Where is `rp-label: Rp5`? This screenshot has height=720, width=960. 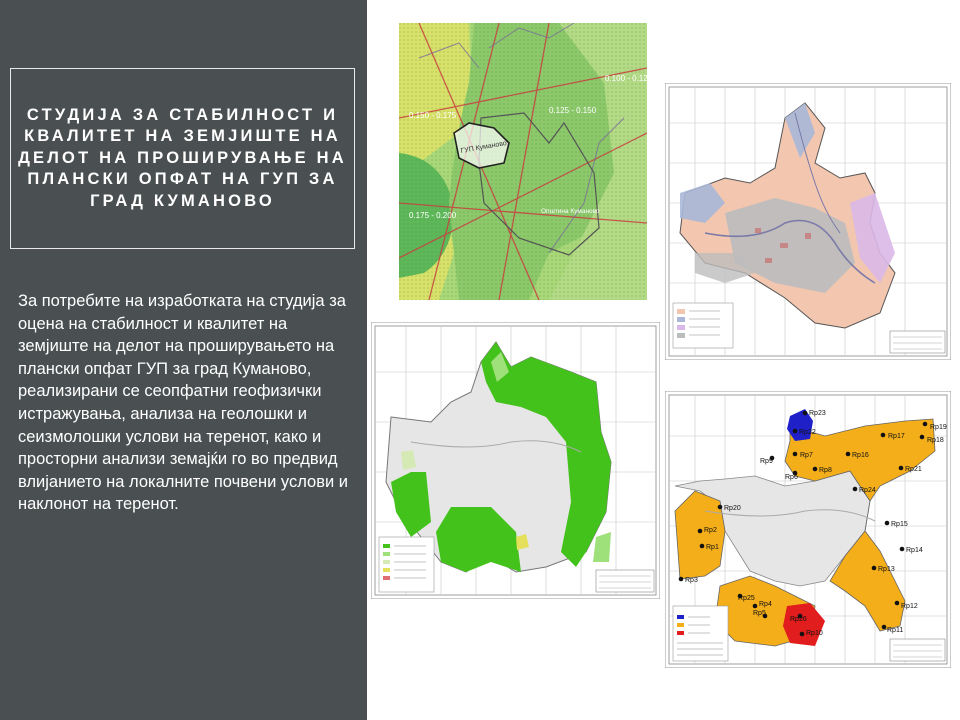 rp-label: Rp5 is located at coordinates (759, 613).